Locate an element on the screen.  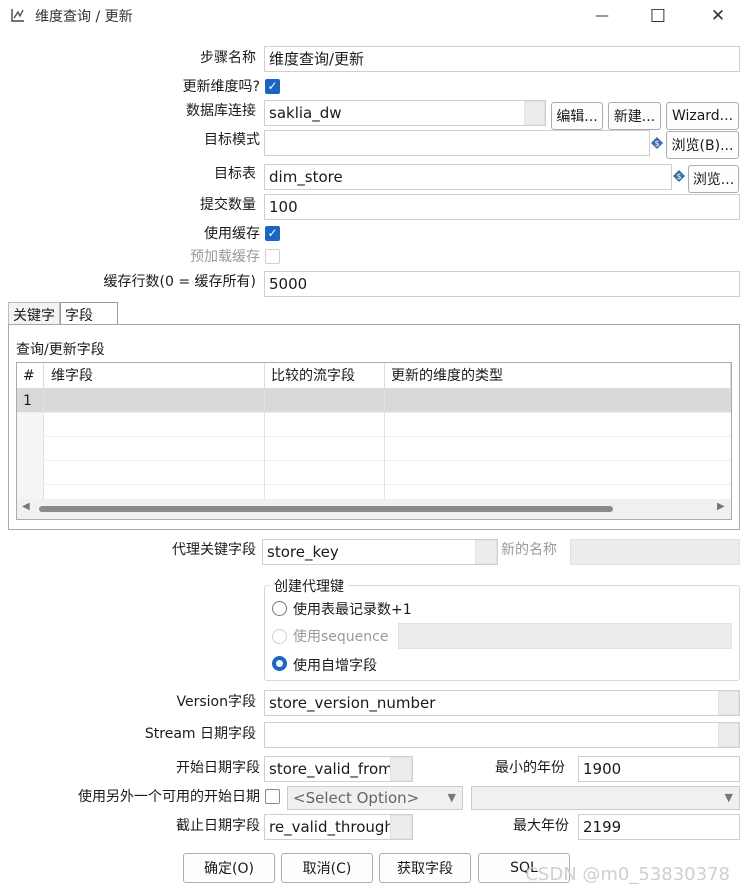
target-schema-input is located at coordinates (457, 143).